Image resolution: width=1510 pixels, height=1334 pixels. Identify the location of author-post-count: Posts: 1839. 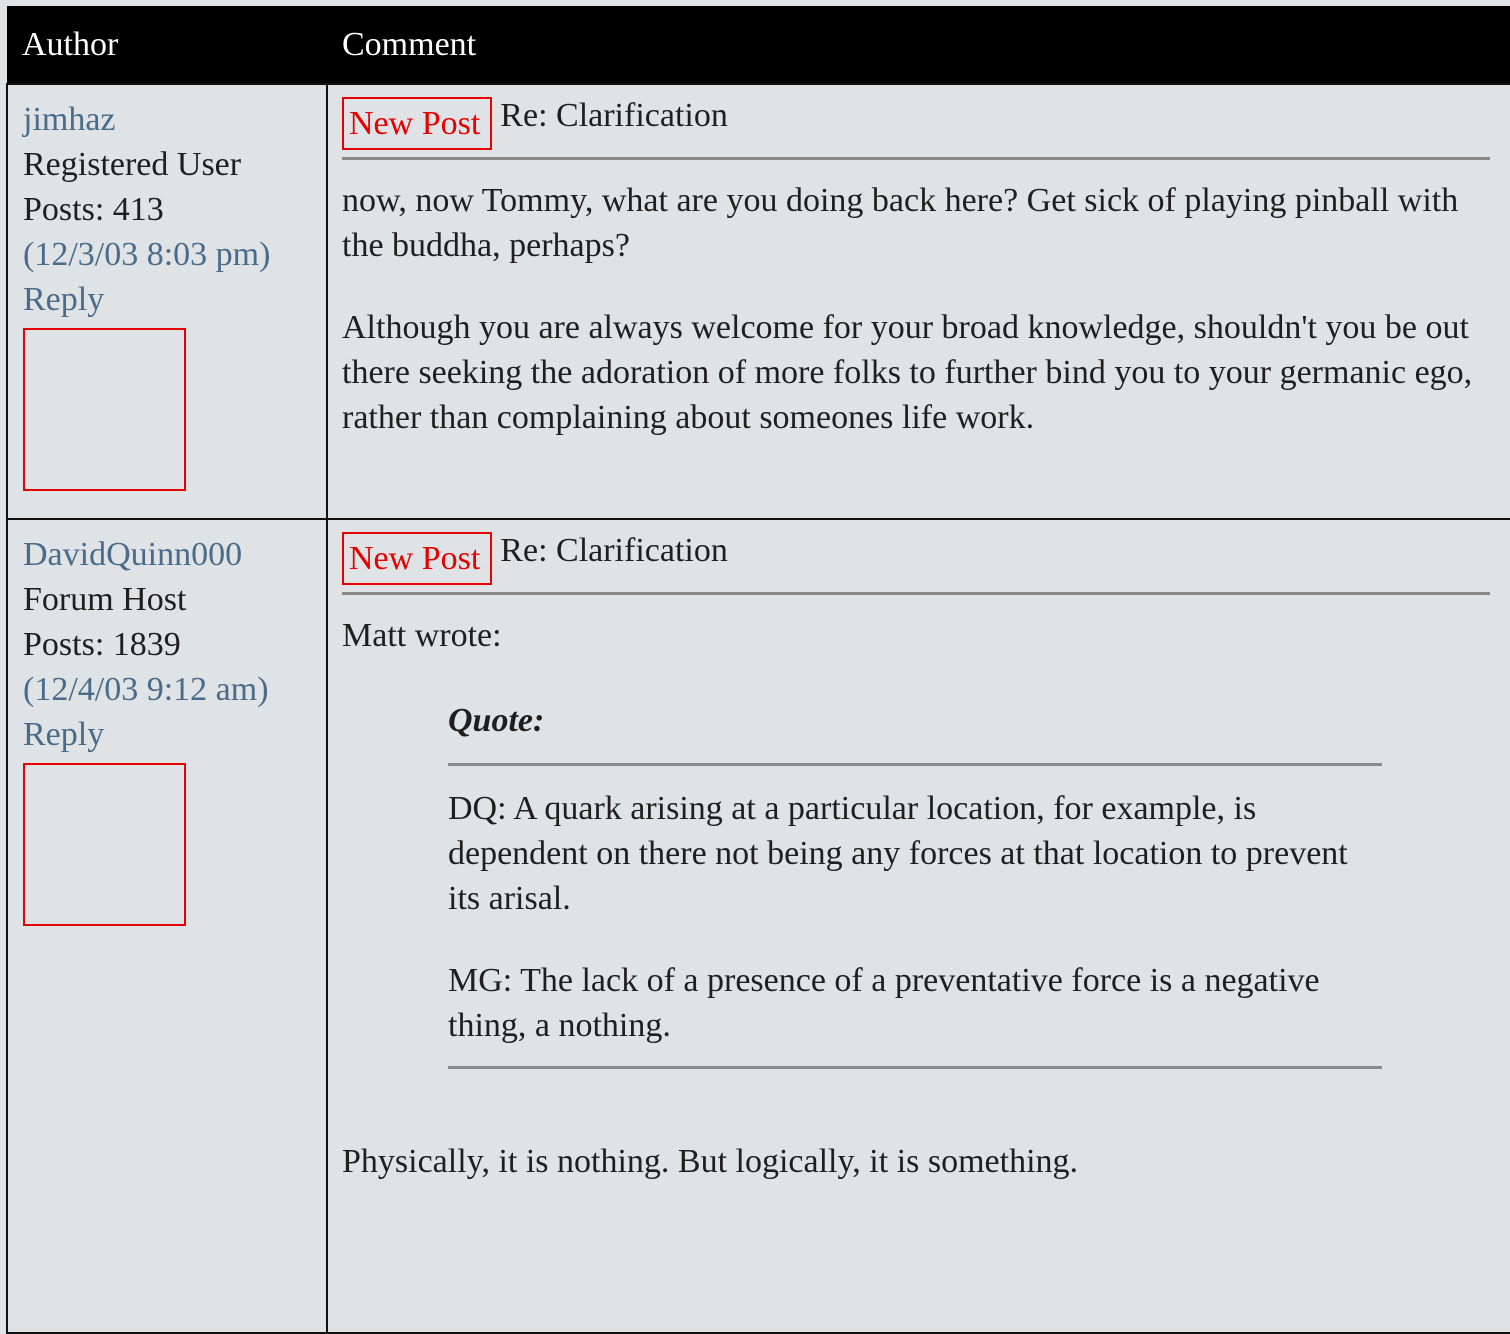
(102, 644).